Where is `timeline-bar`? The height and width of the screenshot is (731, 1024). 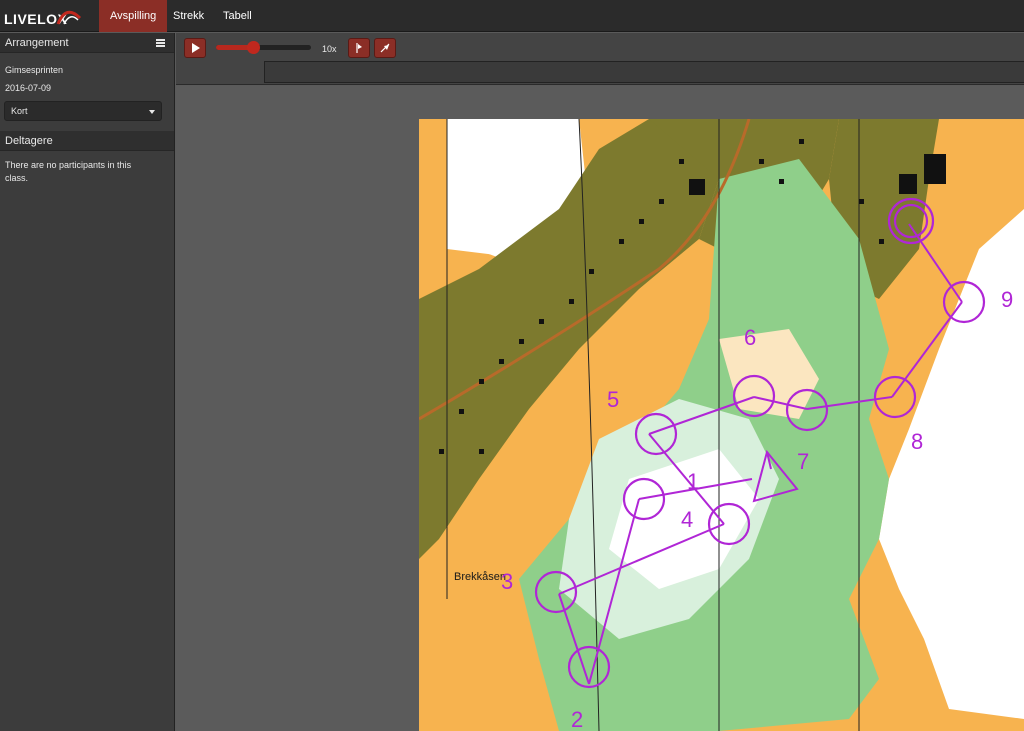 timeline-bar is located at coordinates (644, 72).